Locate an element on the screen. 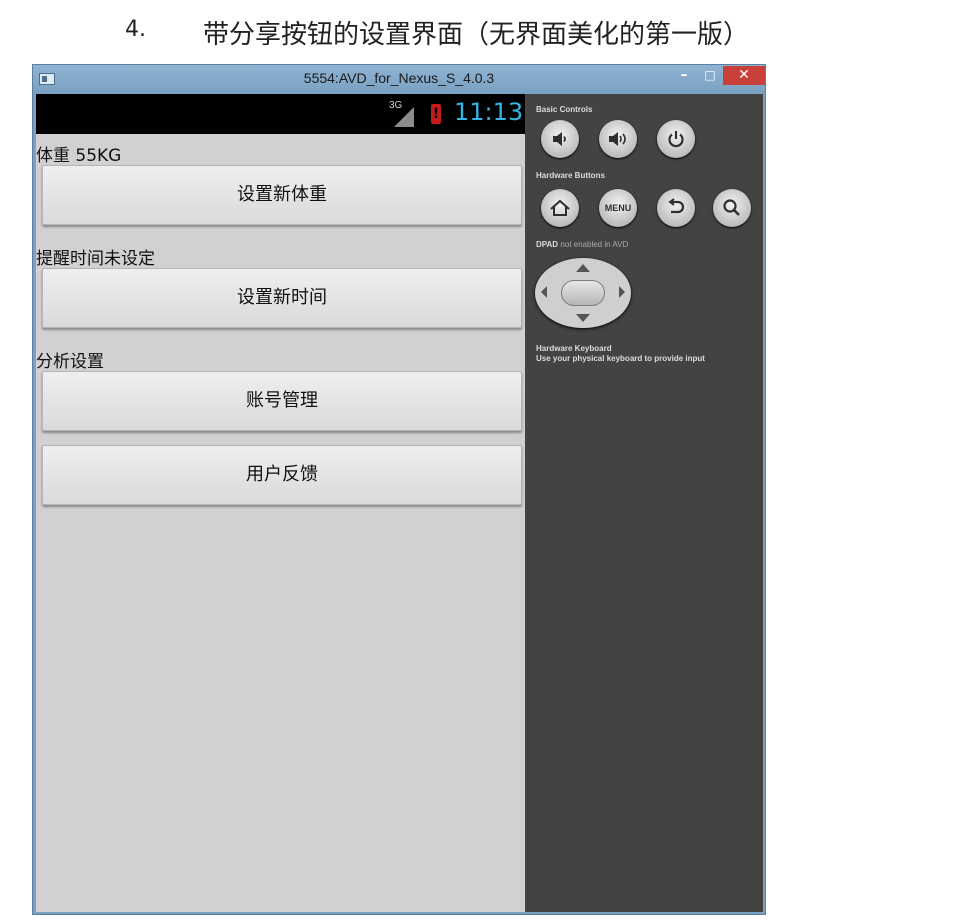  status-clock: 11:13 is located at coordinates (489, 112).